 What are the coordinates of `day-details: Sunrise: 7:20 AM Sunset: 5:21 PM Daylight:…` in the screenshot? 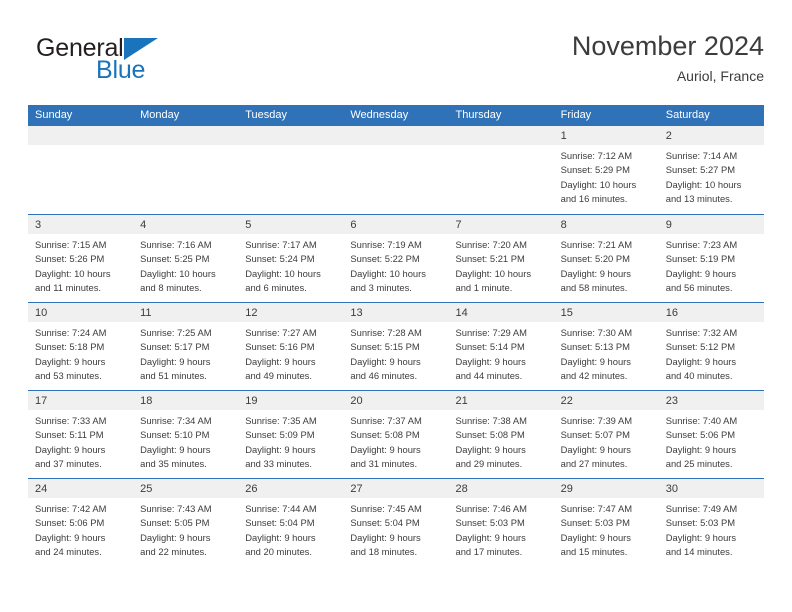 It's located at (501, 265).